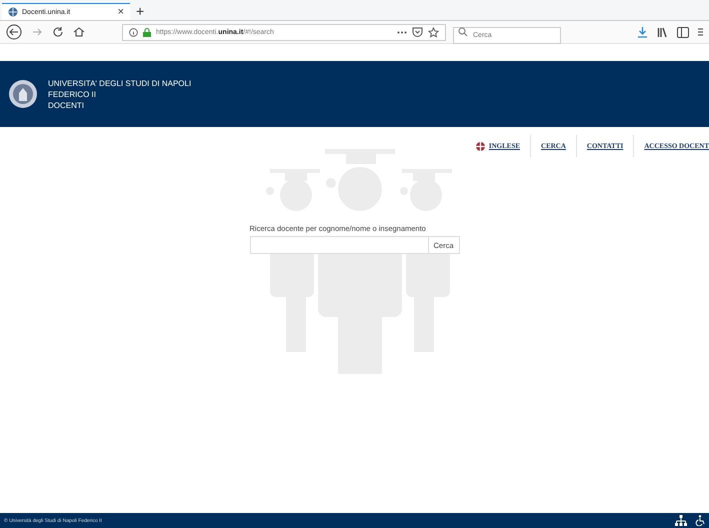 The image size is (709, 528). What do you see at coordinates (23, 94) in the screenshot?
I see `seal-logo-icon` at bounding box center [23, 94].